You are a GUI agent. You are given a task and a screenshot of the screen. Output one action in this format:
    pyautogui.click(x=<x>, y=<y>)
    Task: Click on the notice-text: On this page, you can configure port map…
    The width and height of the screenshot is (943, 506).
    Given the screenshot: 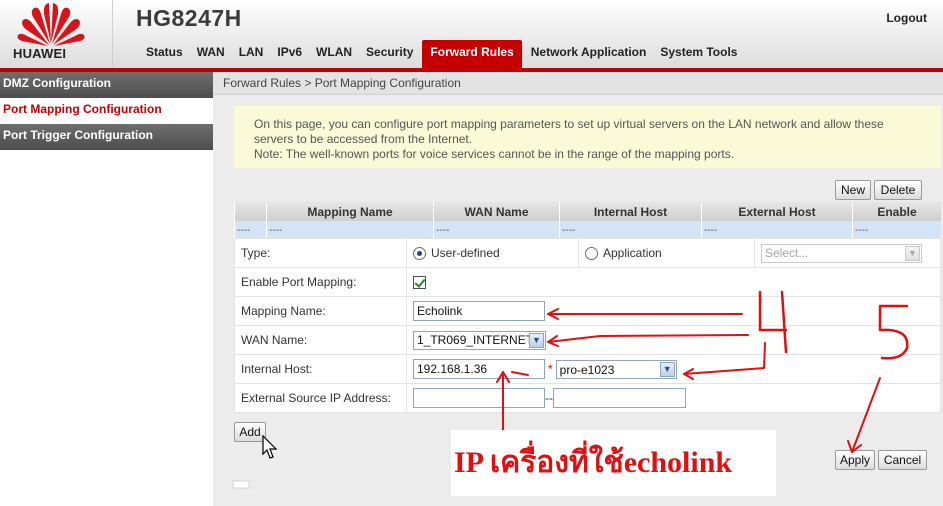 What is the action you would take?
    pyautogui.click(x=569, y=131)
    